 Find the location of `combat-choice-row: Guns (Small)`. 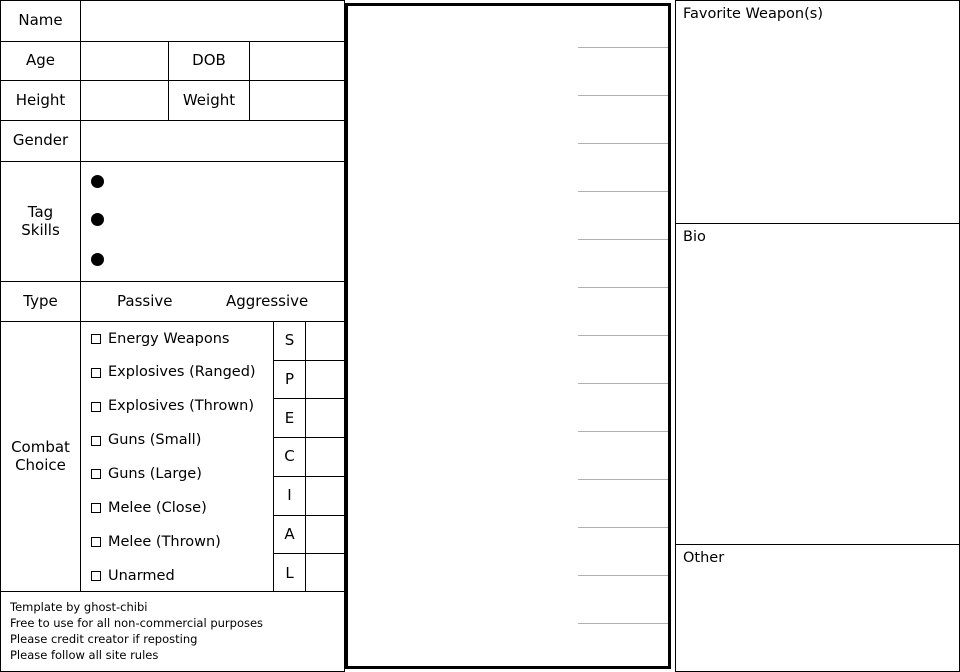

combat-choice-row: Guns (Small) is located at coordinates (177, 441).